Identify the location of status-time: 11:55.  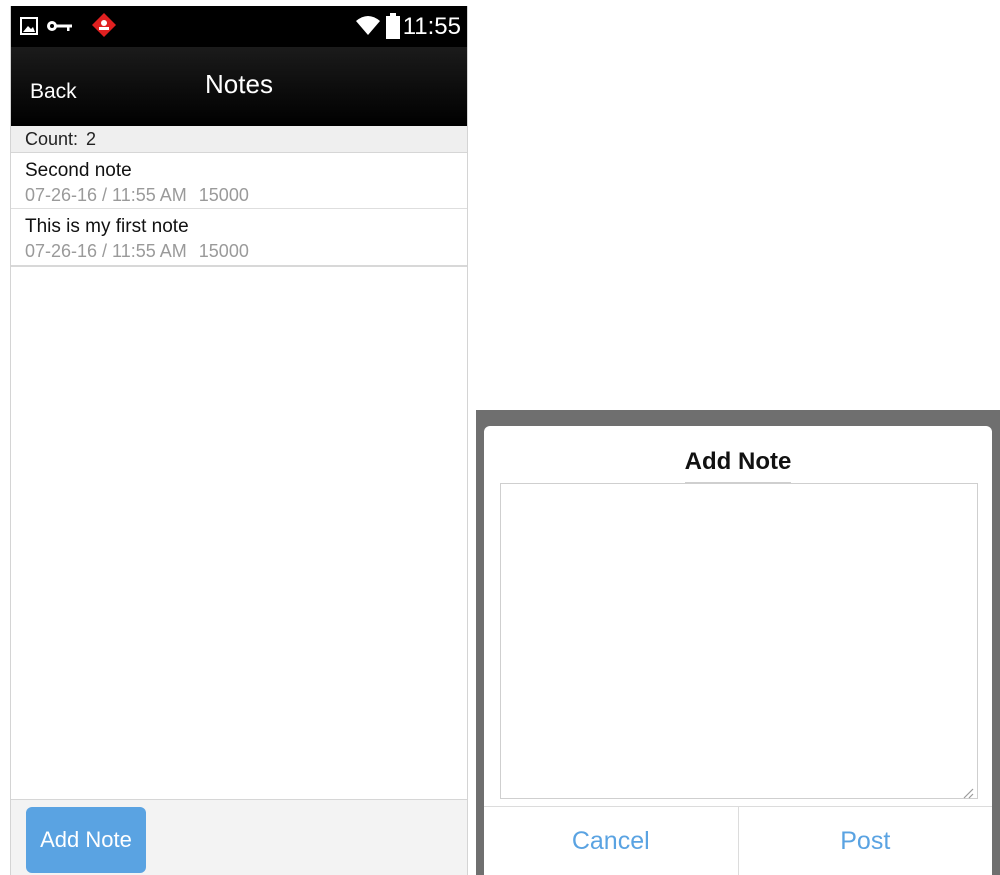
(431, 26).